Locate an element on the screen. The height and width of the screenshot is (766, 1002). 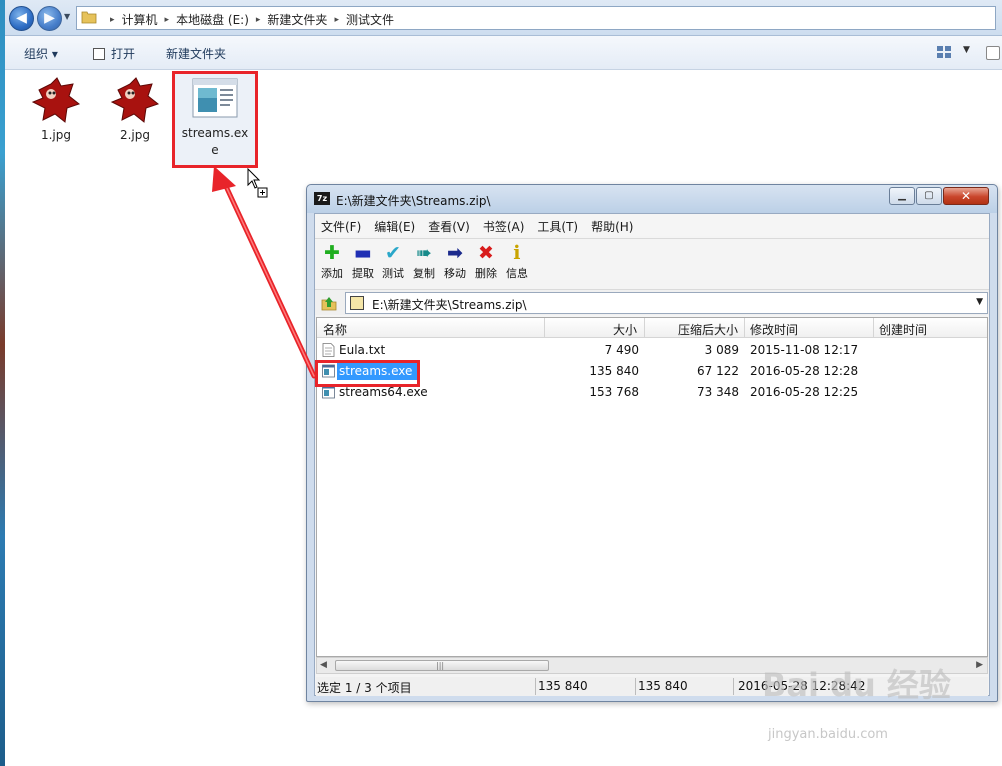
path-bar: E:\新建文件夹\Streams.zip\ ▼ is located at coordinates (652, 302).